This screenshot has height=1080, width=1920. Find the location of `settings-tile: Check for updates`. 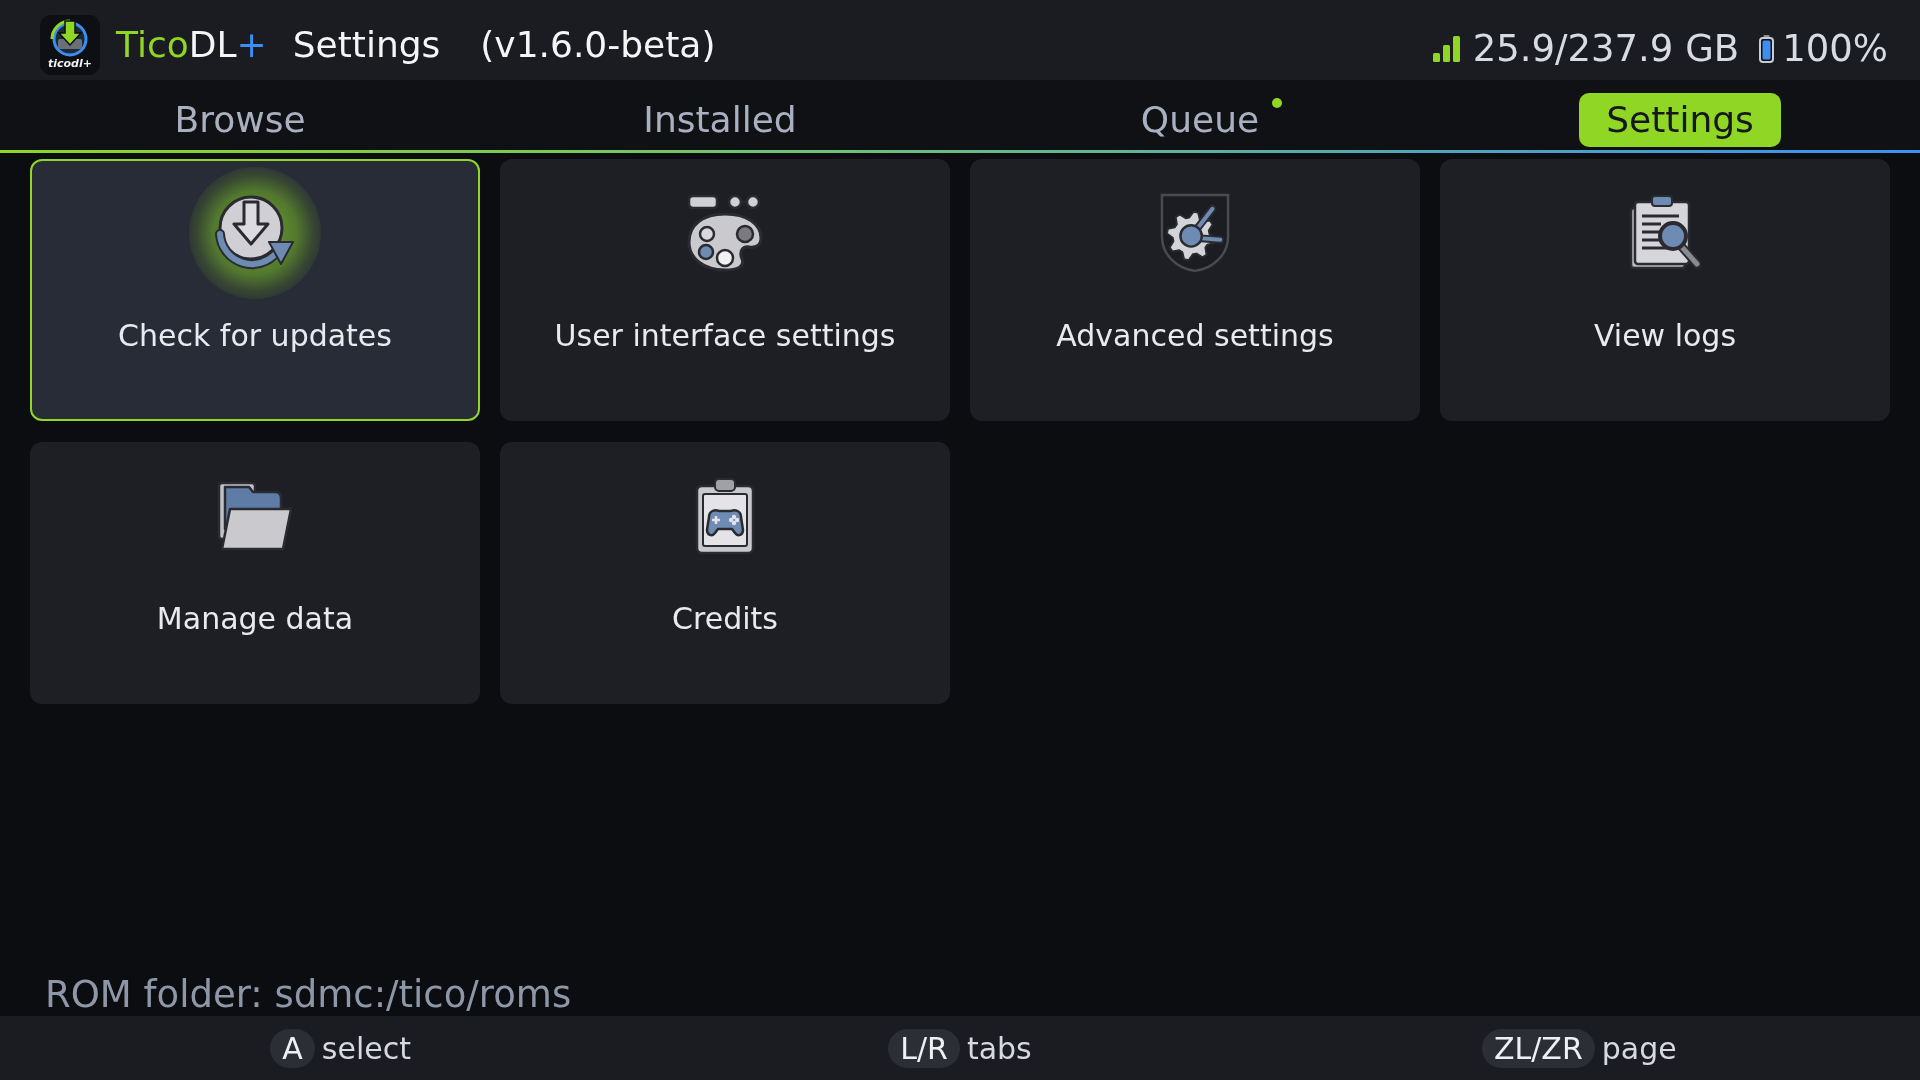

settings-tile: Check for updates is located at coordinates (255, 290).